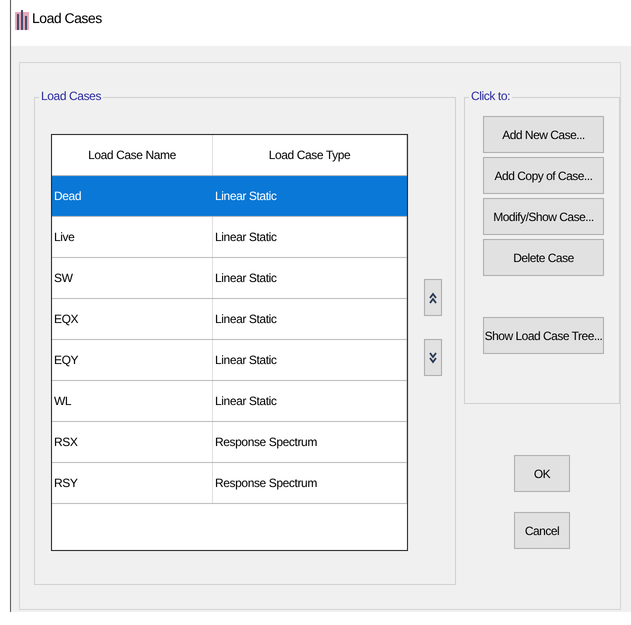  What do you see at coordinates (67, 18) in the screenshot?
I see `window-title: Load Cases` at bounding box center [67, 18].